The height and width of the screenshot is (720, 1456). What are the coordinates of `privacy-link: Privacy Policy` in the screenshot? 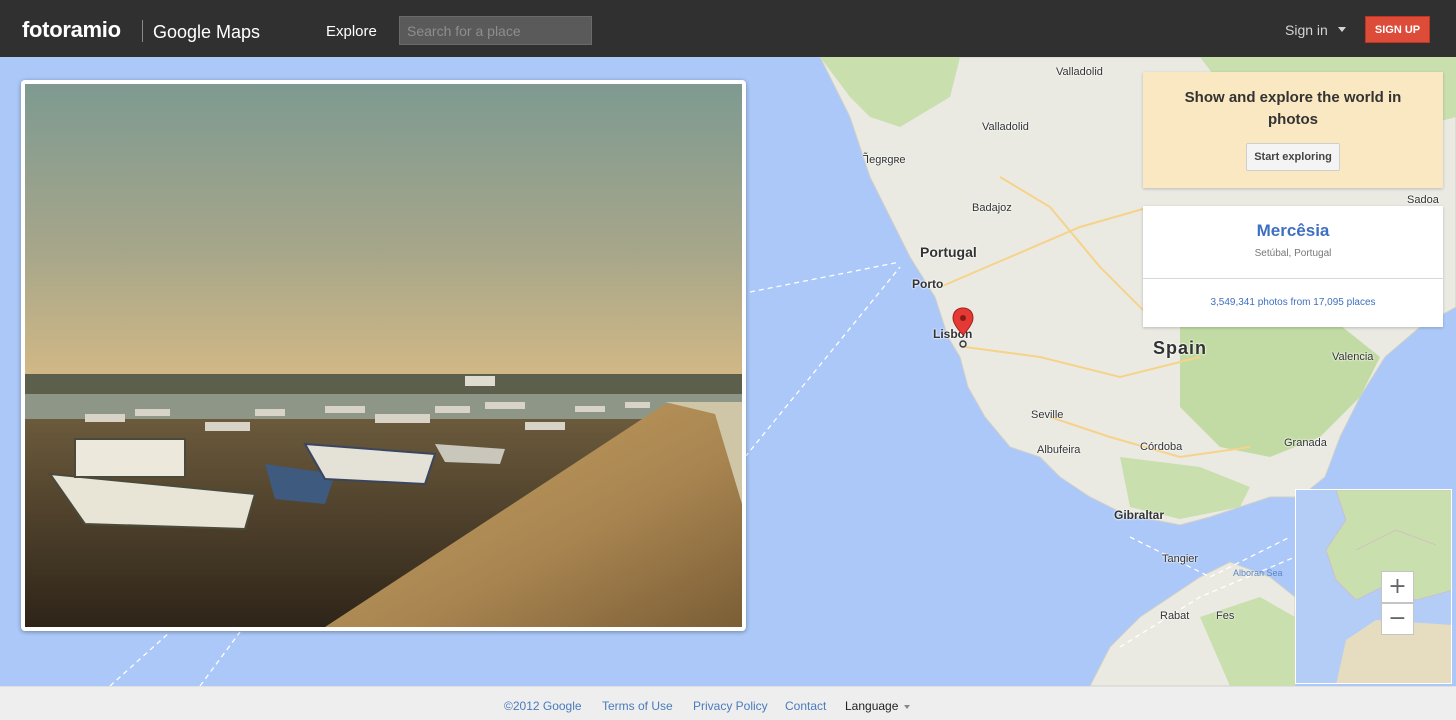 It's located at (730, 706).